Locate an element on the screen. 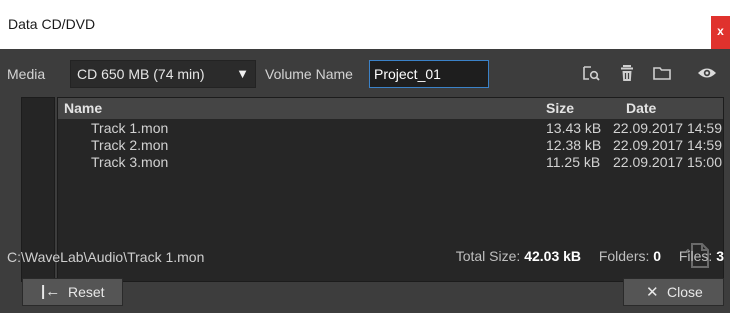  media-dropdown-value: CD 650 MB (74 min) is located at coordinates (141, 74).